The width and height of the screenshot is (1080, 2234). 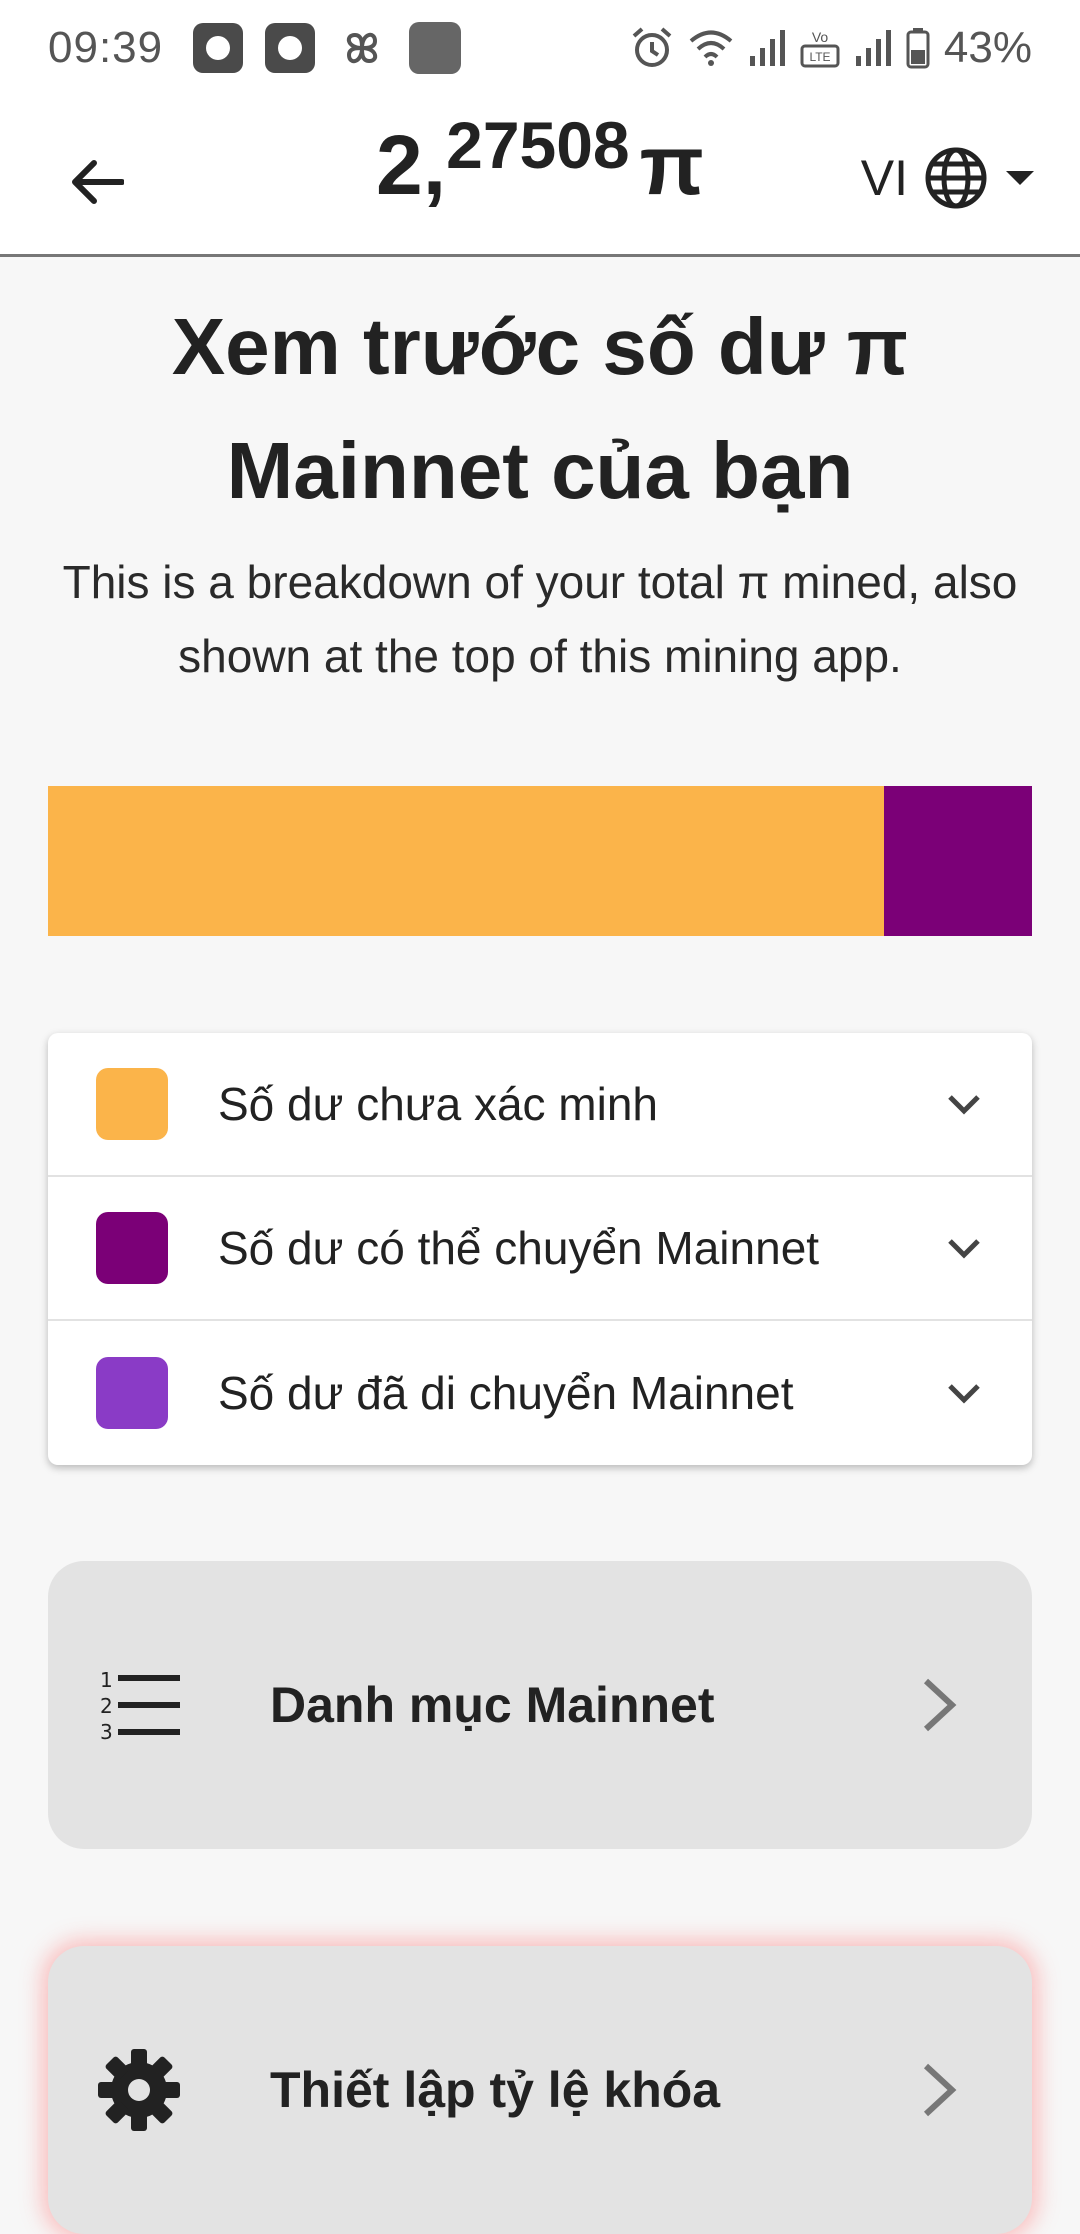 I want to click on globe-icon, so click(x=956, y=178).